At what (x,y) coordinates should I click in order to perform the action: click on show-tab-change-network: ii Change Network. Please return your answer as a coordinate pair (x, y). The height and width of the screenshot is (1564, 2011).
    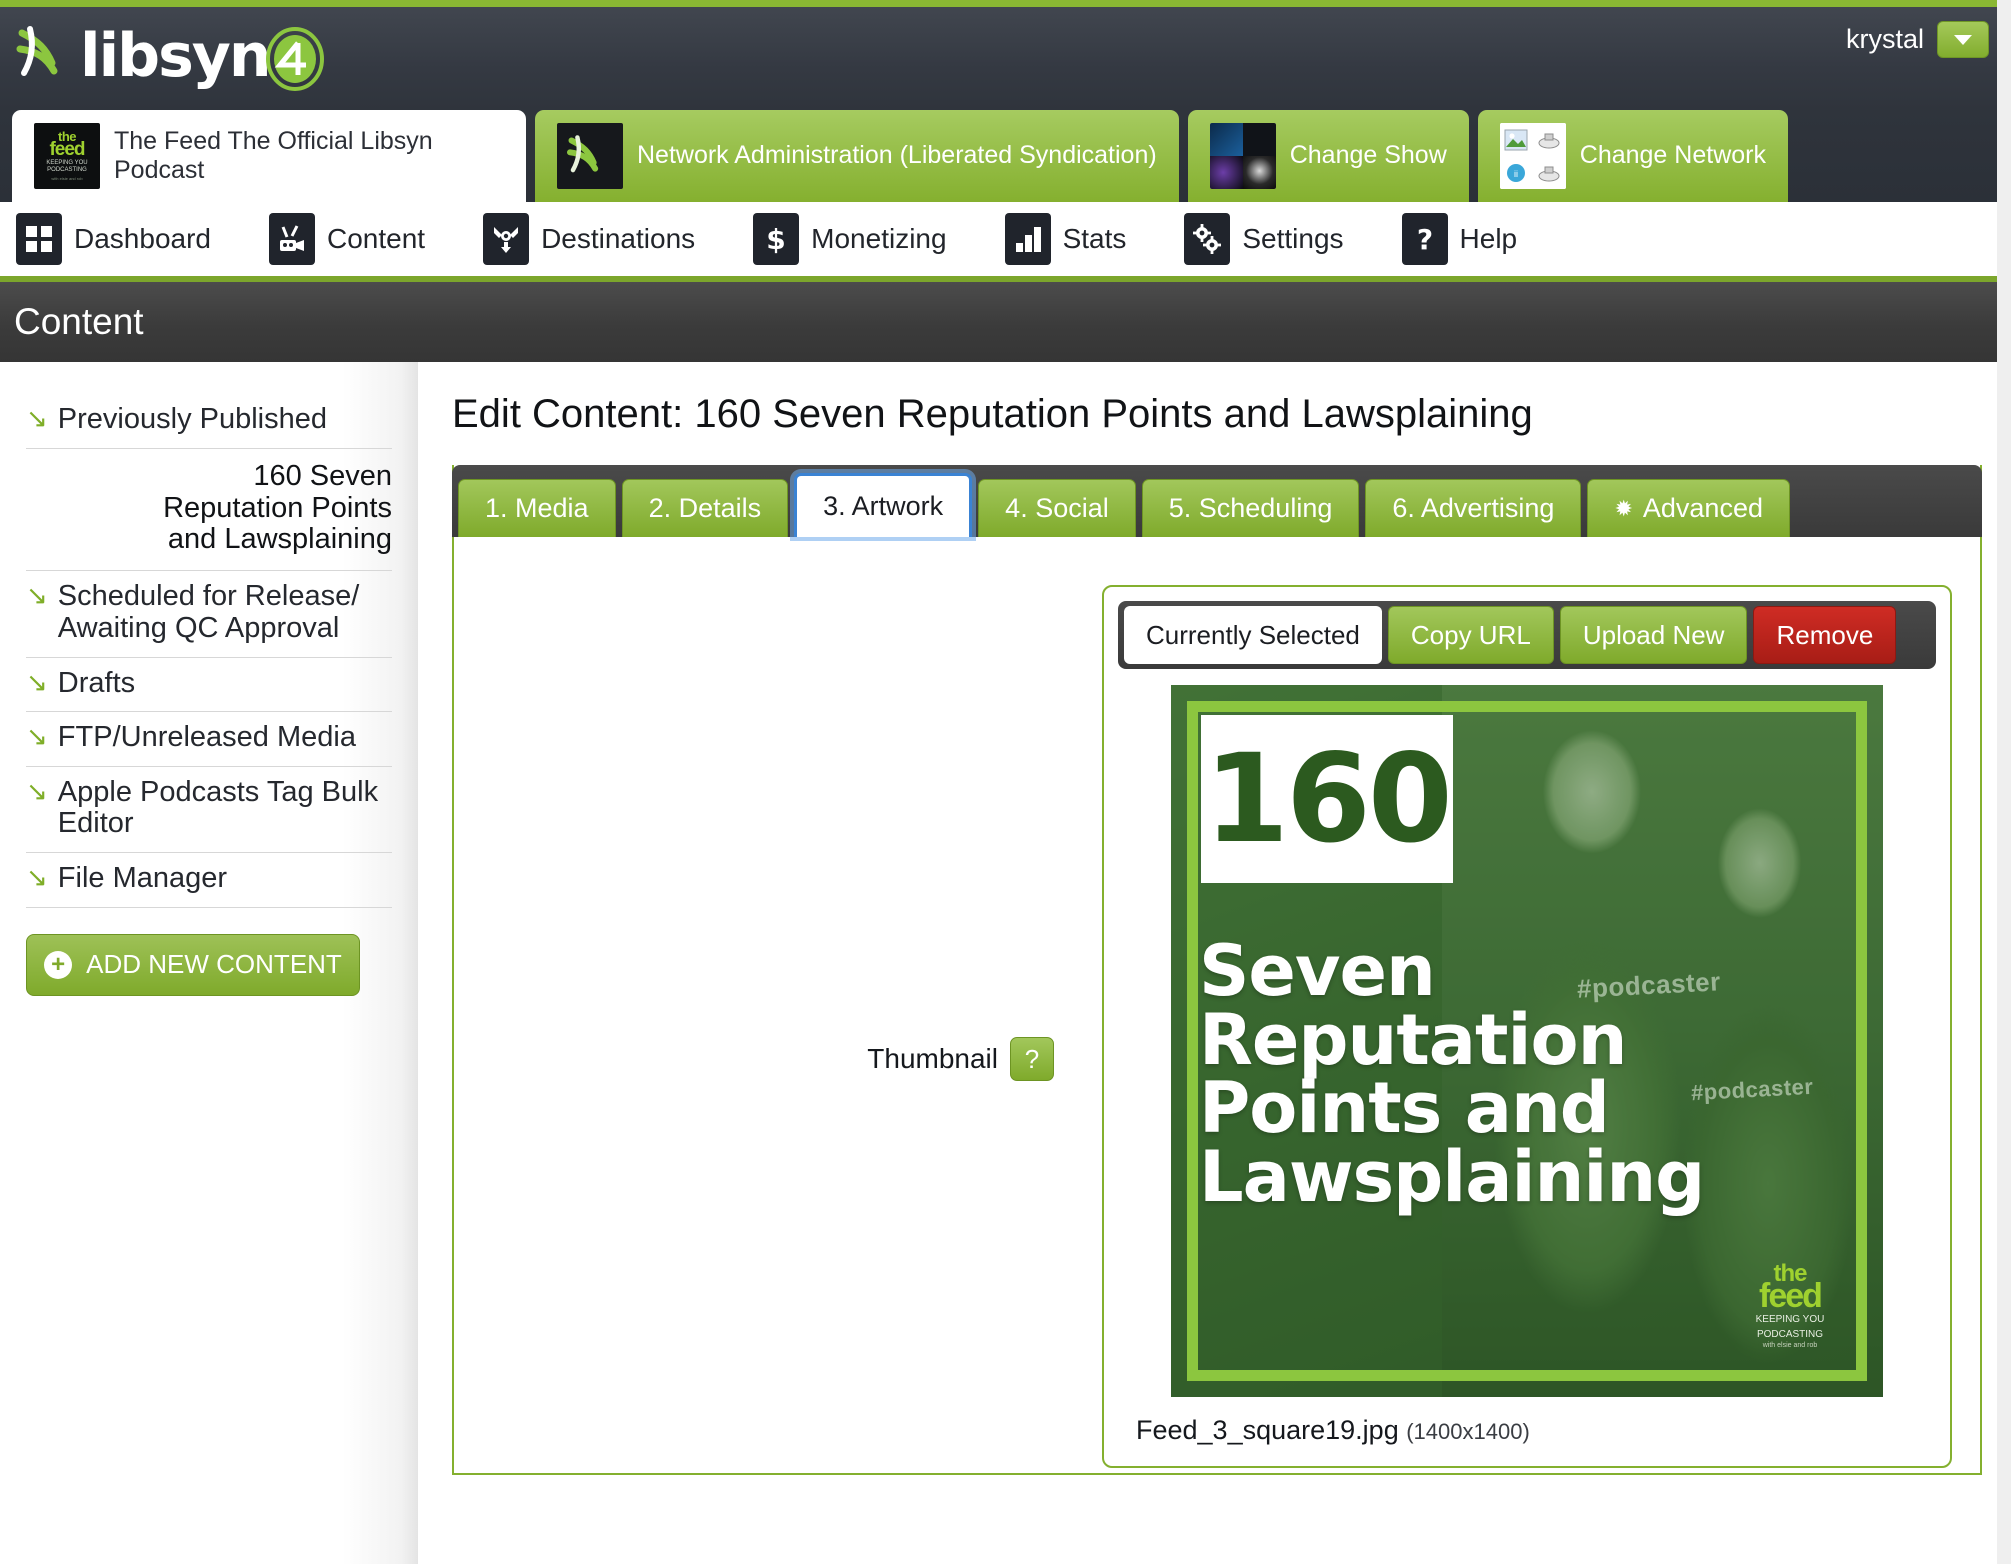
    Looking at the image, I should click on (1632, 156).